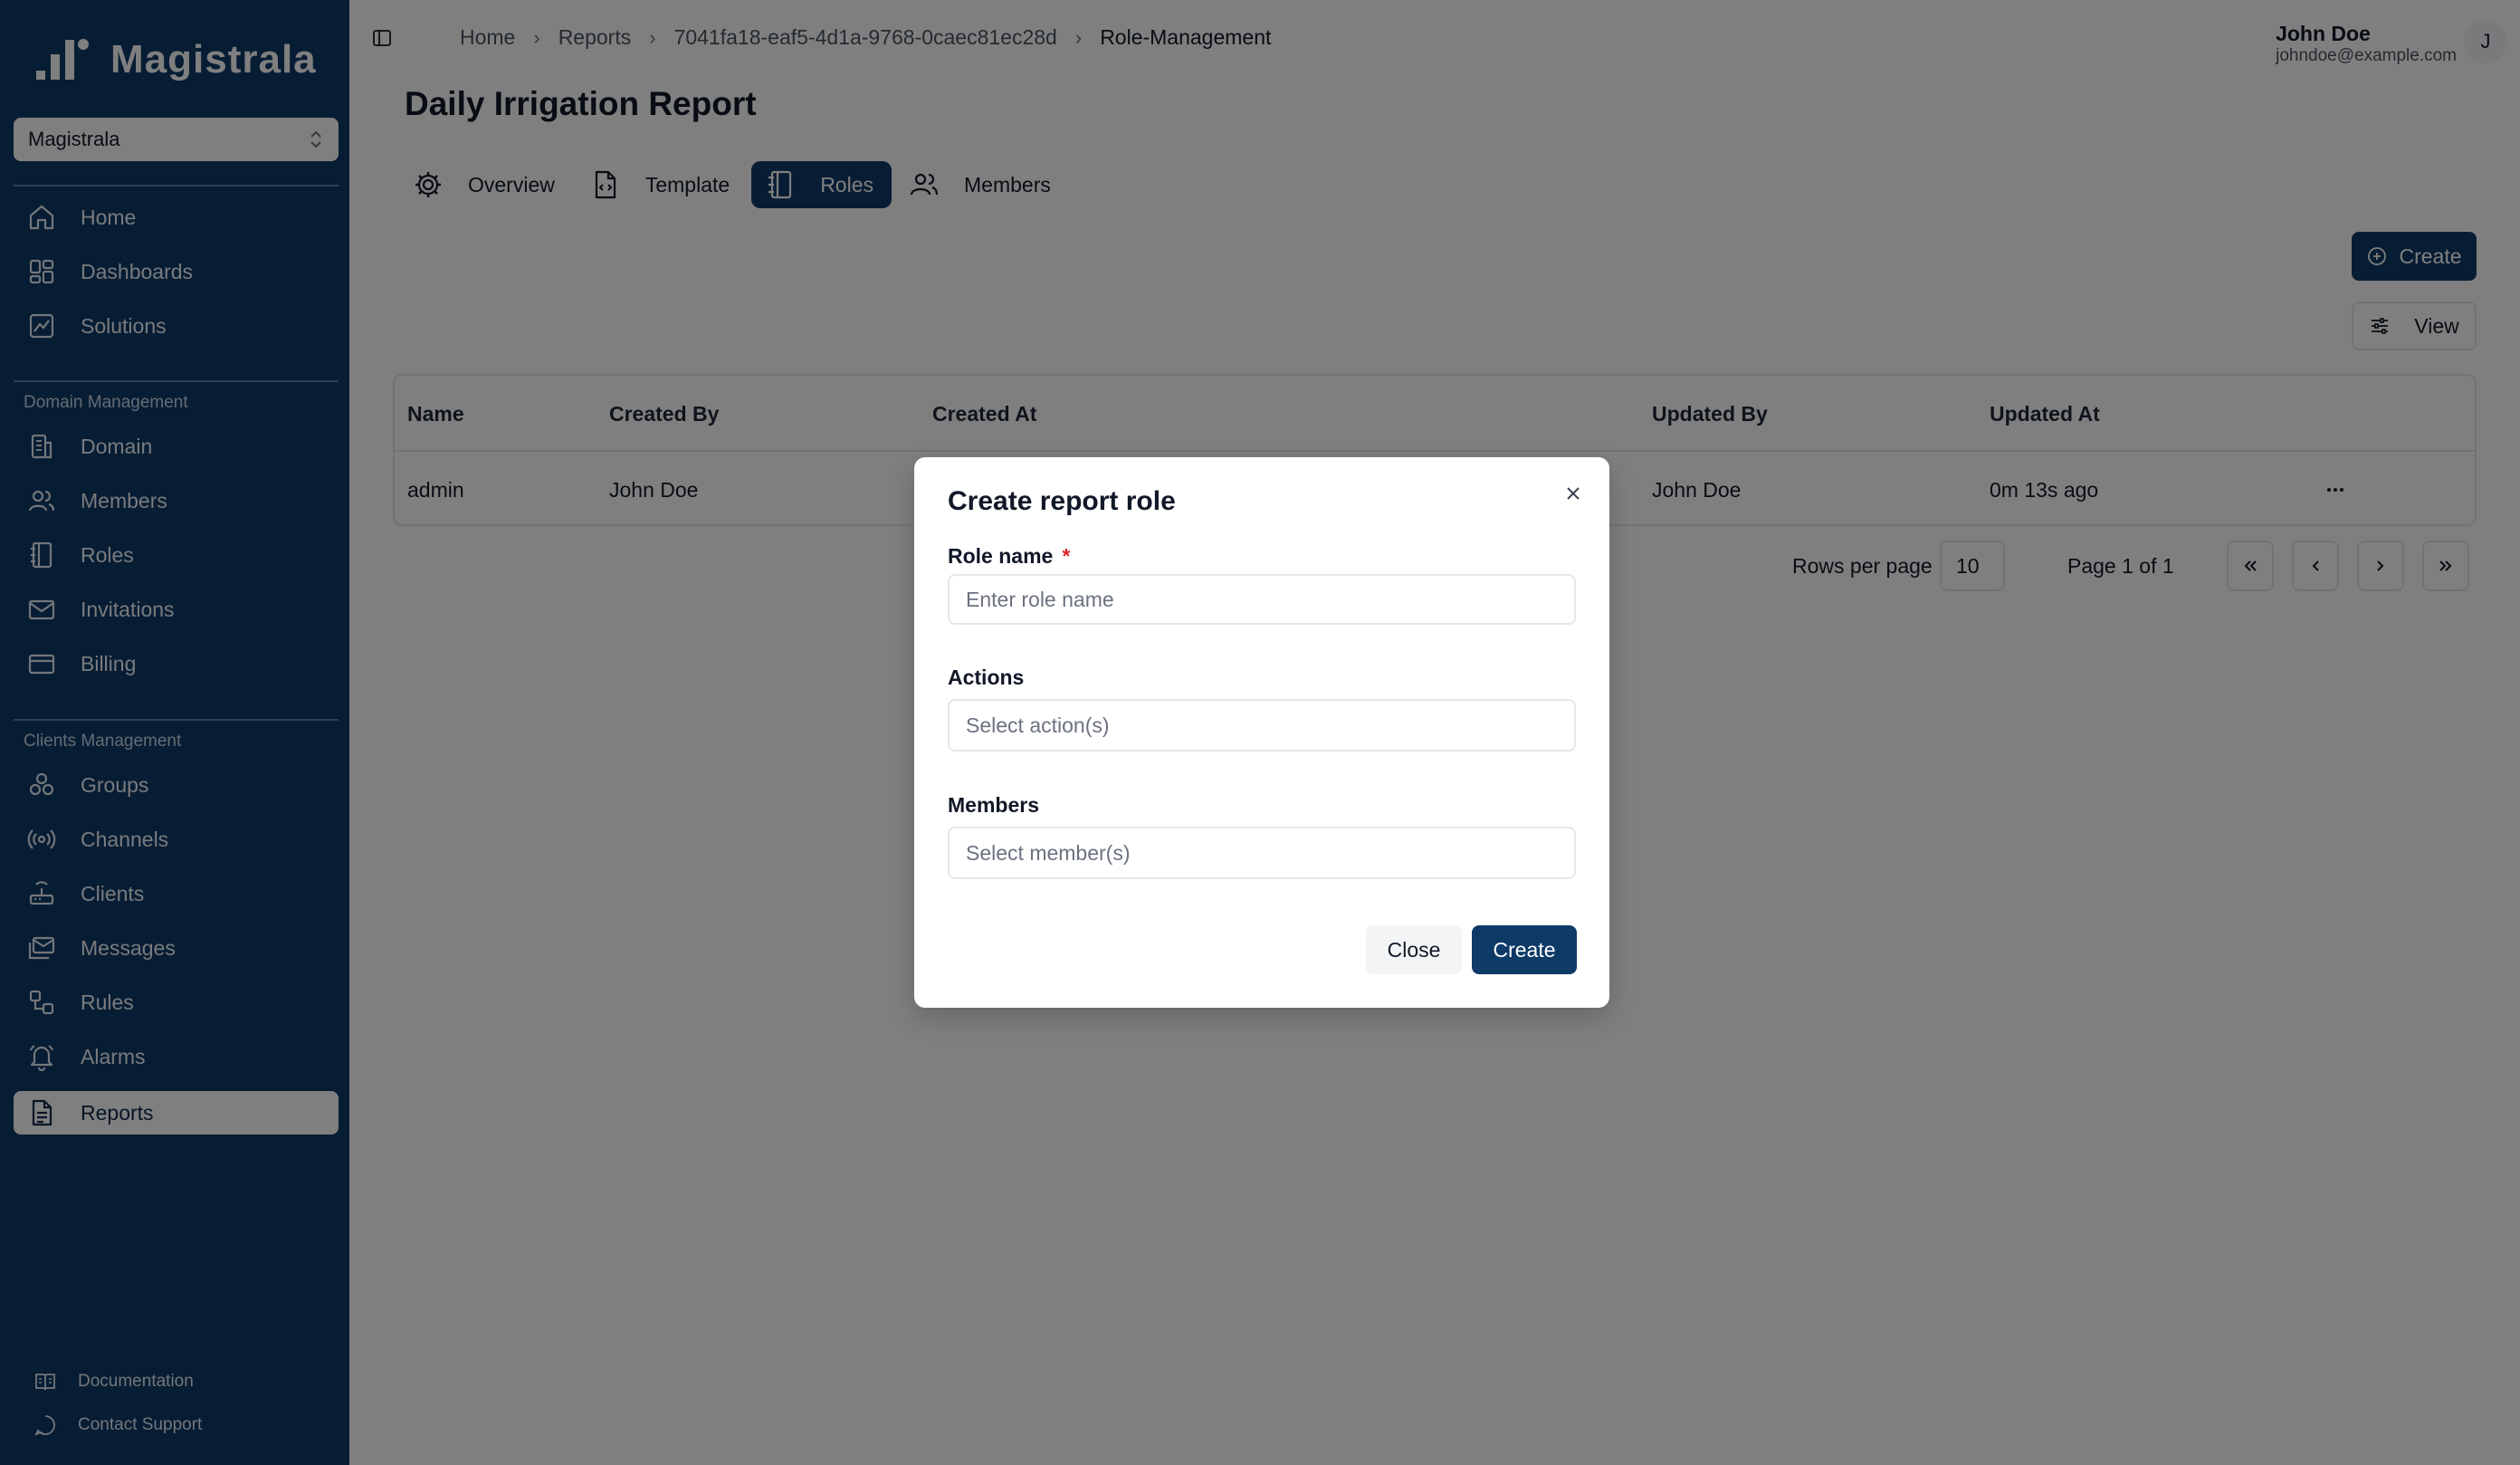 The height and width of the screenshot is (1465, 2520). I want to click on actions-placeholder: Select action(s), so click(1038, 725).